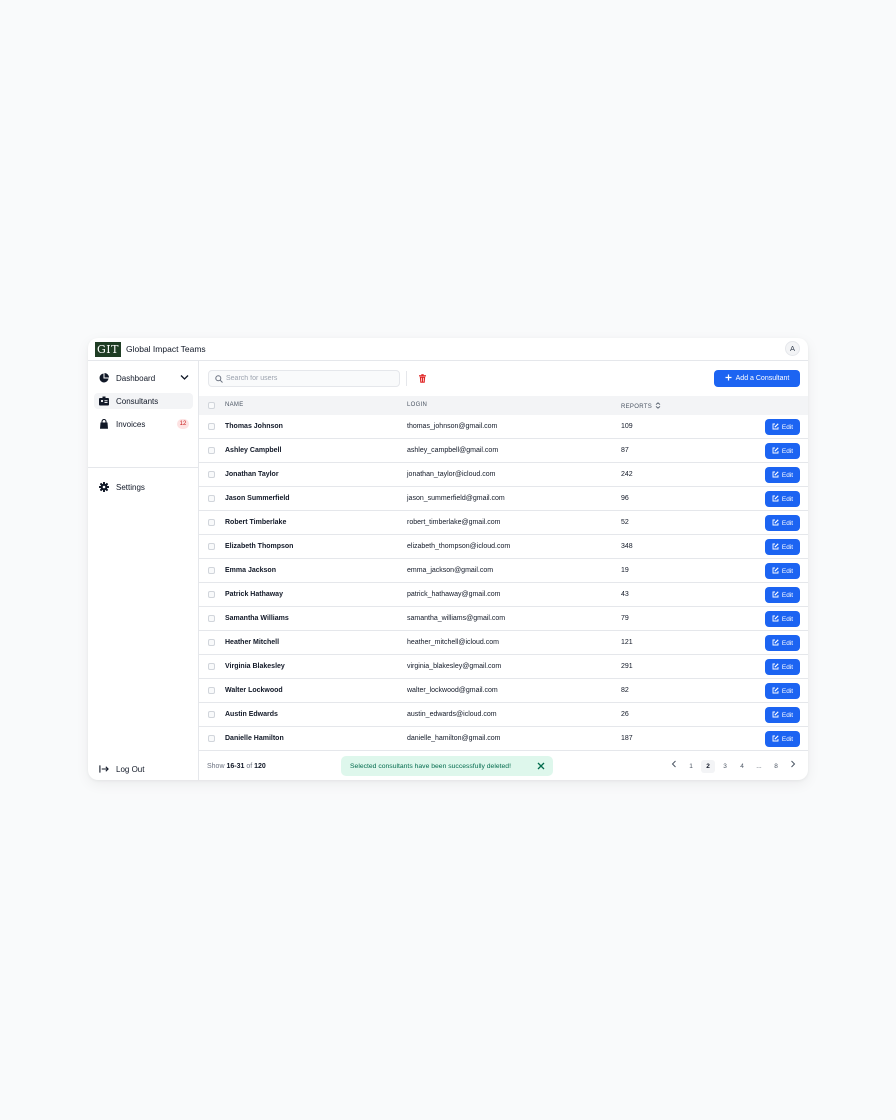  I want to click on column-header-reports-label: REPORTS, so click(636, 407).